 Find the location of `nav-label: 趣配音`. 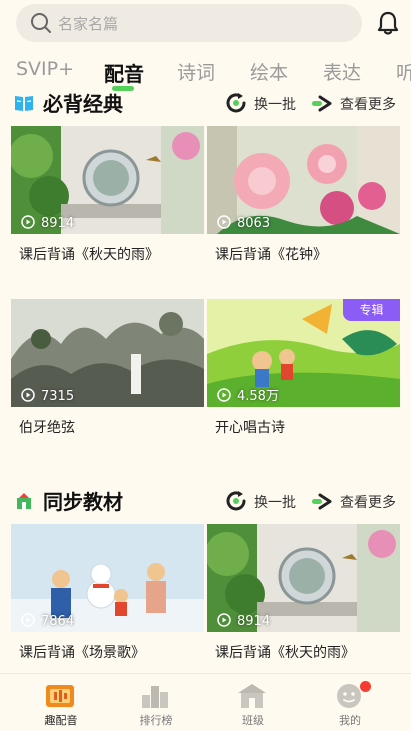

nav-label: 趣配音 is located at coordinates (61, 720).